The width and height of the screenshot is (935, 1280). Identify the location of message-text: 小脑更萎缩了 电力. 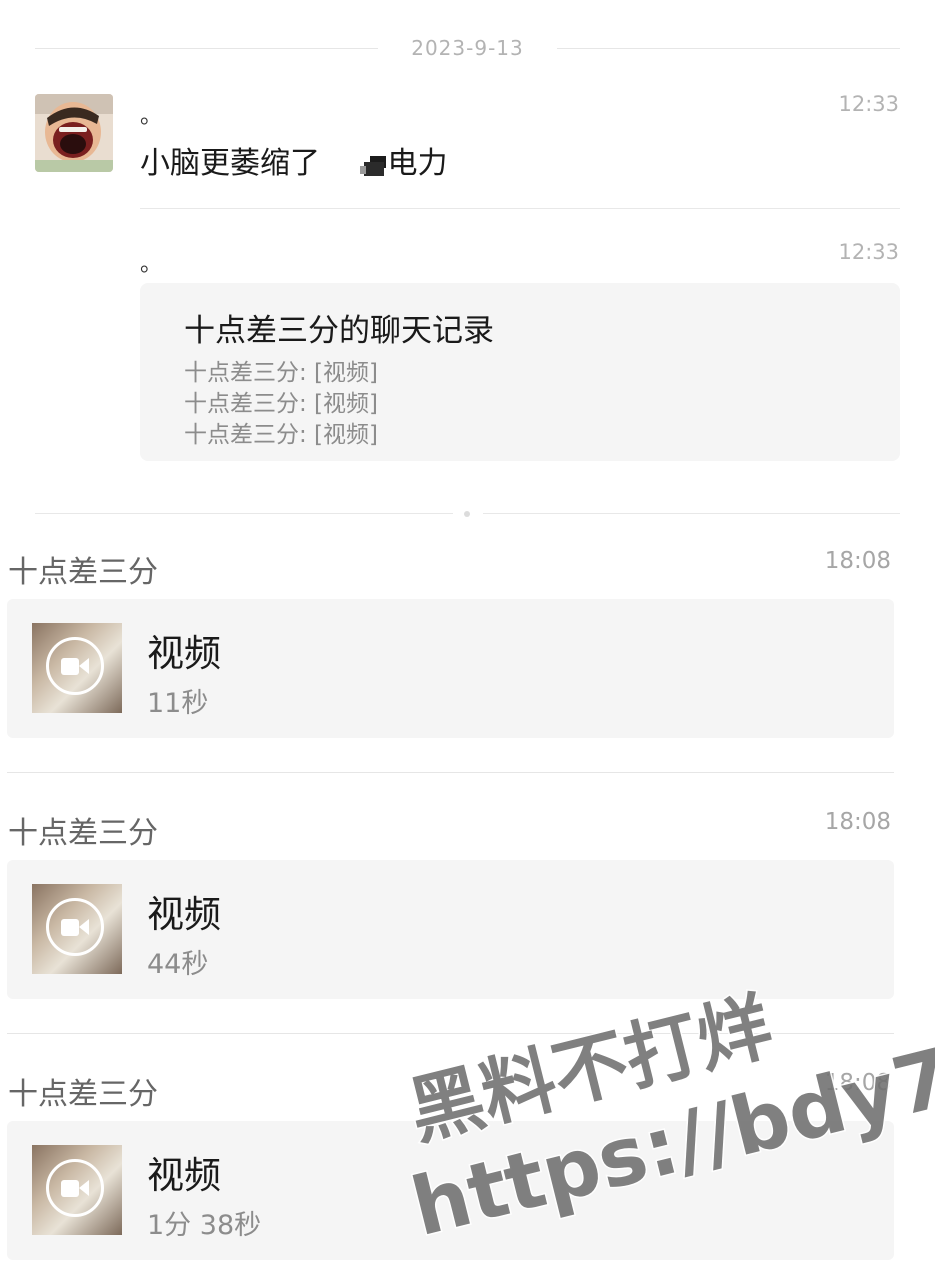
(294, 160).